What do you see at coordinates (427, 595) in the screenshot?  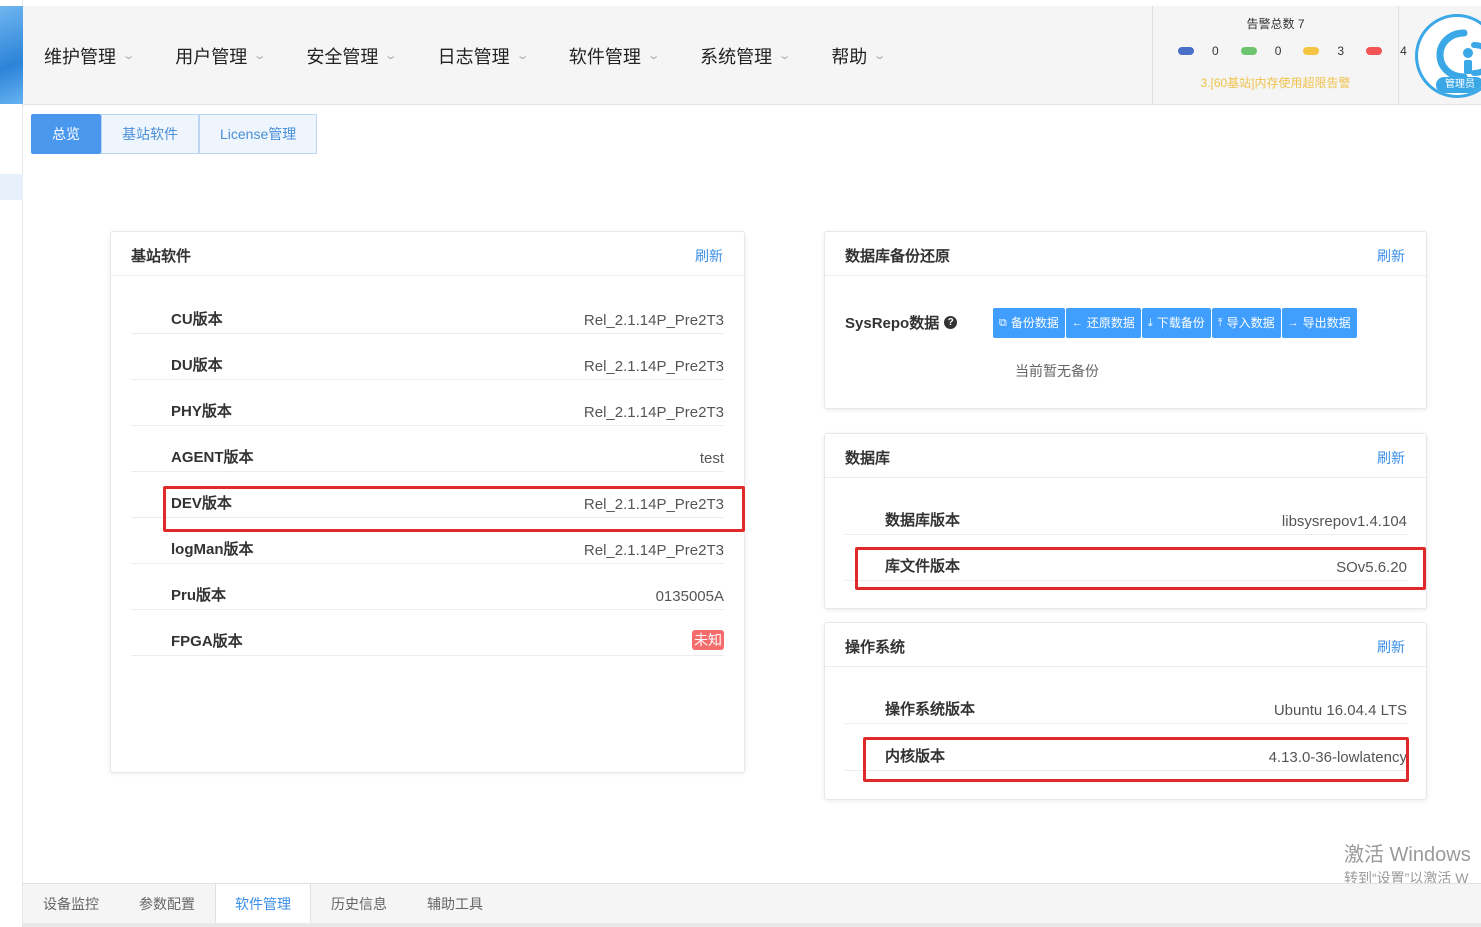 I see `info-row: Pru版本 0135005A` at bounding box center [427, 595].